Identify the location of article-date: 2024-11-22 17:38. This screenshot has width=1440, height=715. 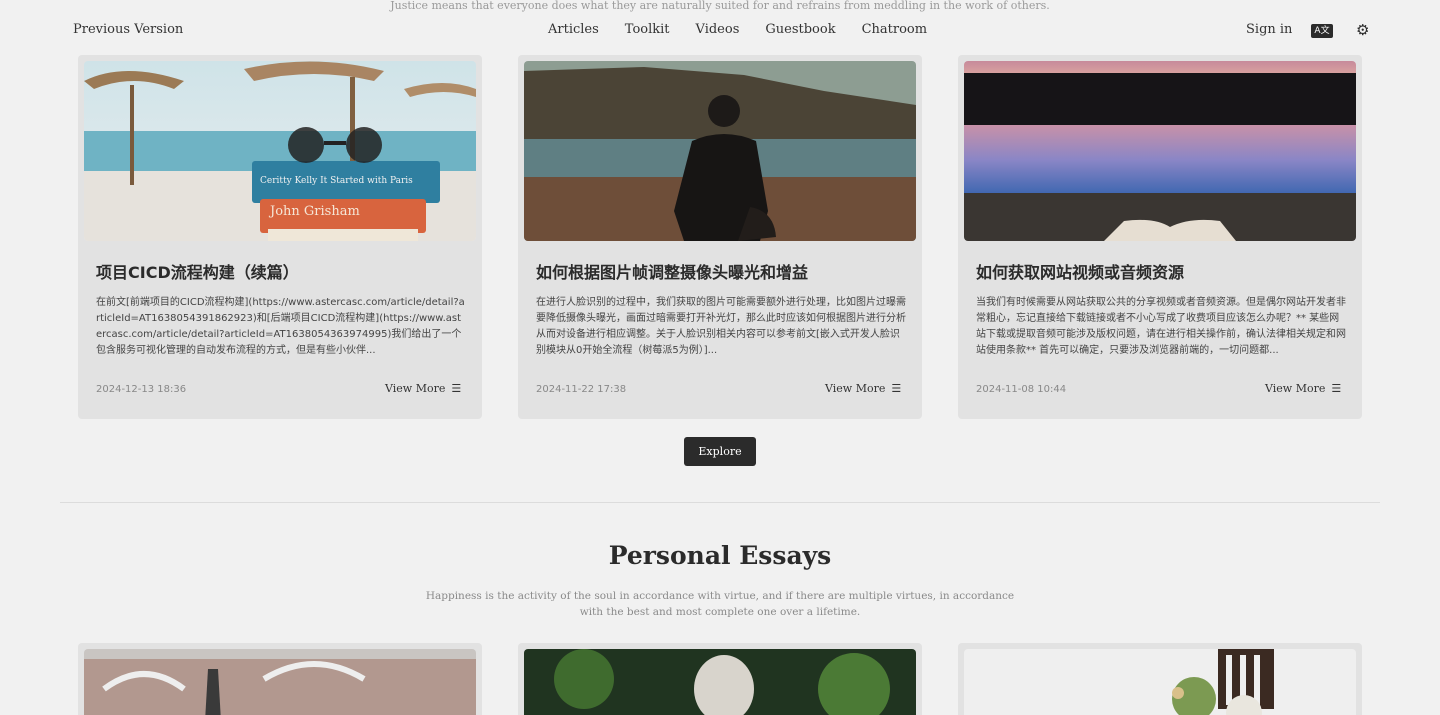
(581, 389).